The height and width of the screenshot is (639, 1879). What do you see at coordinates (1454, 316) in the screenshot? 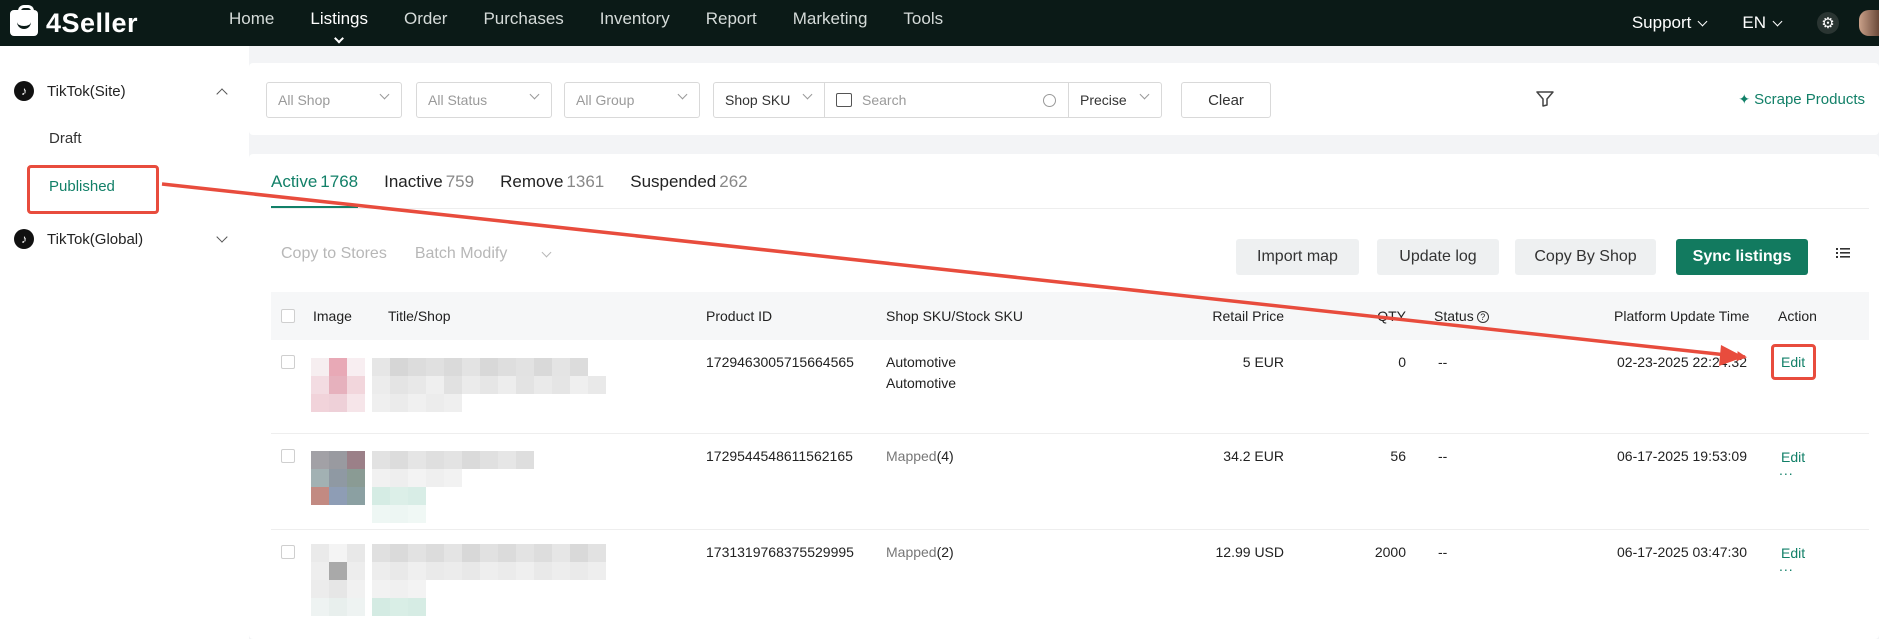
I see `col-status-label: Status` at bounding box center [1454, 316].